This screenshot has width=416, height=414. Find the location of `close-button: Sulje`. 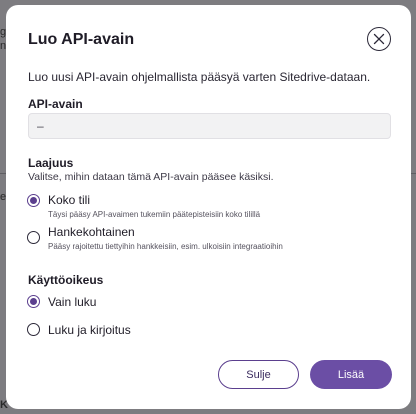

close-button: Sulje is located at coordinates (258, 374).